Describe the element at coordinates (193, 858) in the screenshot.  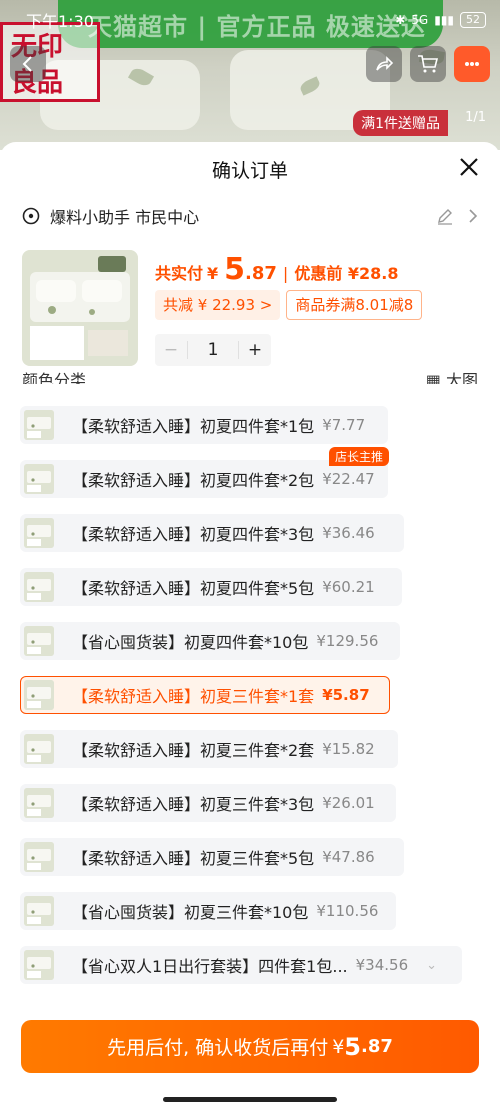
I see `sku-option-name: 【柔软舒适入睡】初夏三件套*5包` at that location.